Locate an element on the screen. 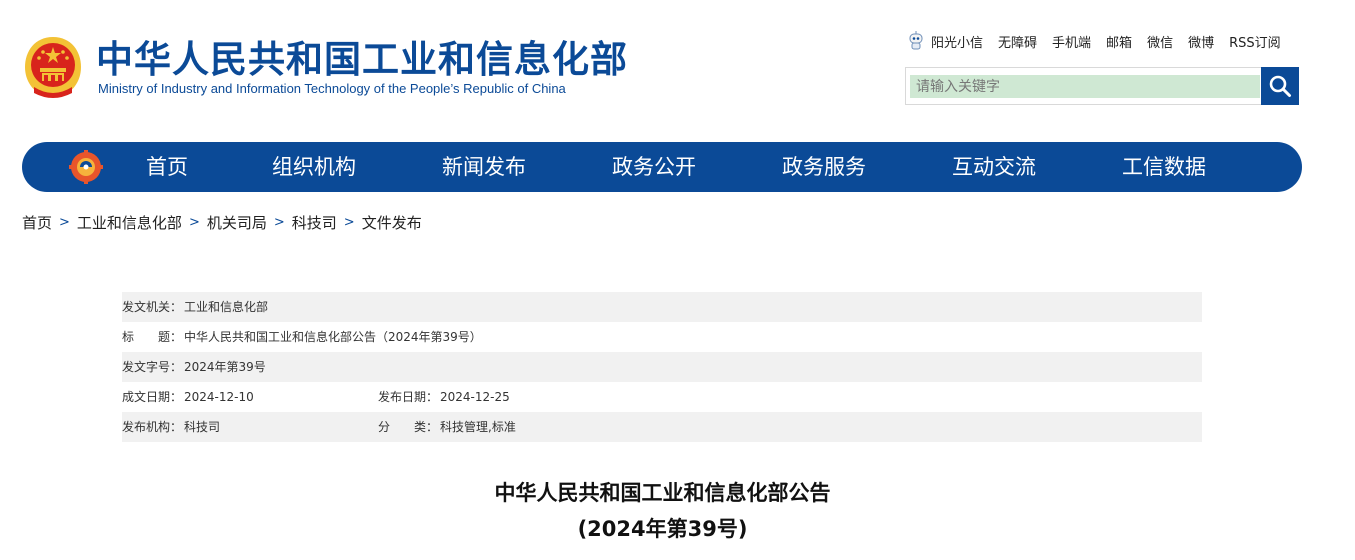  search-icon is located at coordinates (1280, 86).